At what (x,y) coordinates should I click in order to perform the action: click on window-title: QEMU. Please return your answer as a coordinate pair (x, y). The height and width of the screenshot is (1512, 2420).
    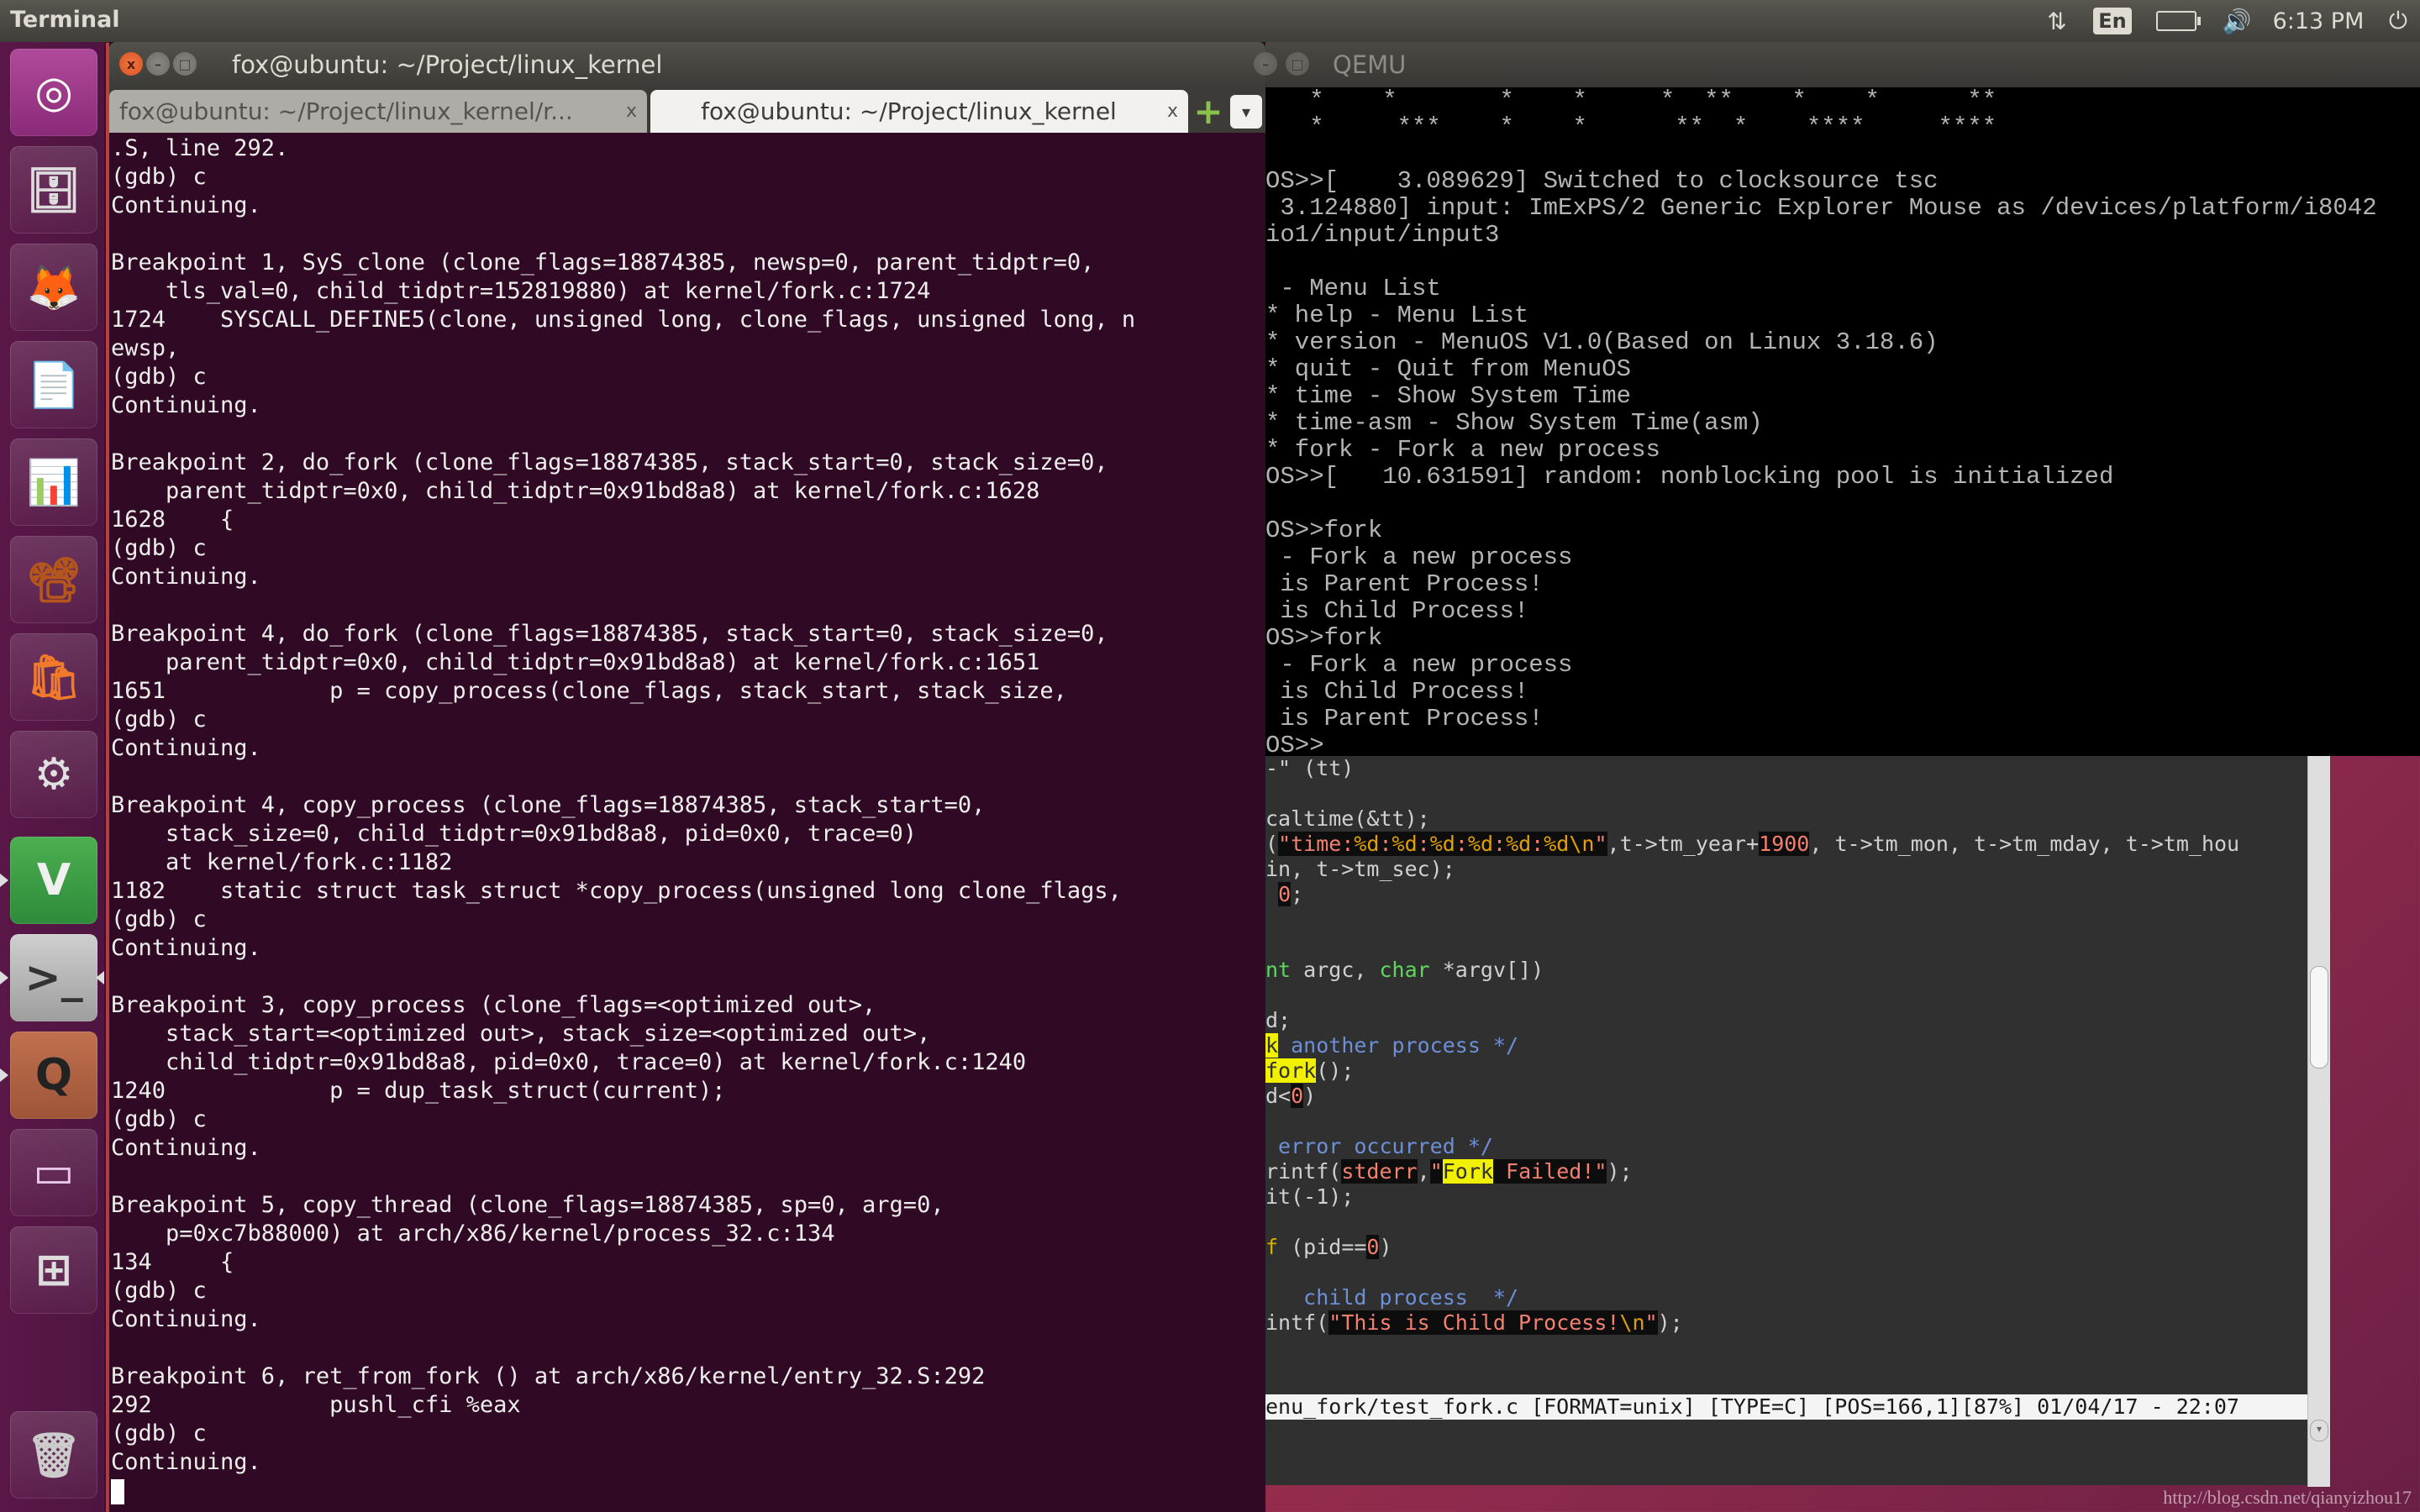
    Looking at the image, I should click on (1370, 64).